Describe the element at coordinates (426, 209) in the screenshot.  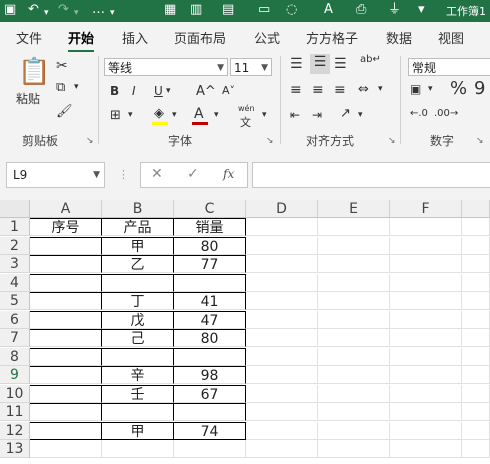
I see `column-header-f: F` at that location.